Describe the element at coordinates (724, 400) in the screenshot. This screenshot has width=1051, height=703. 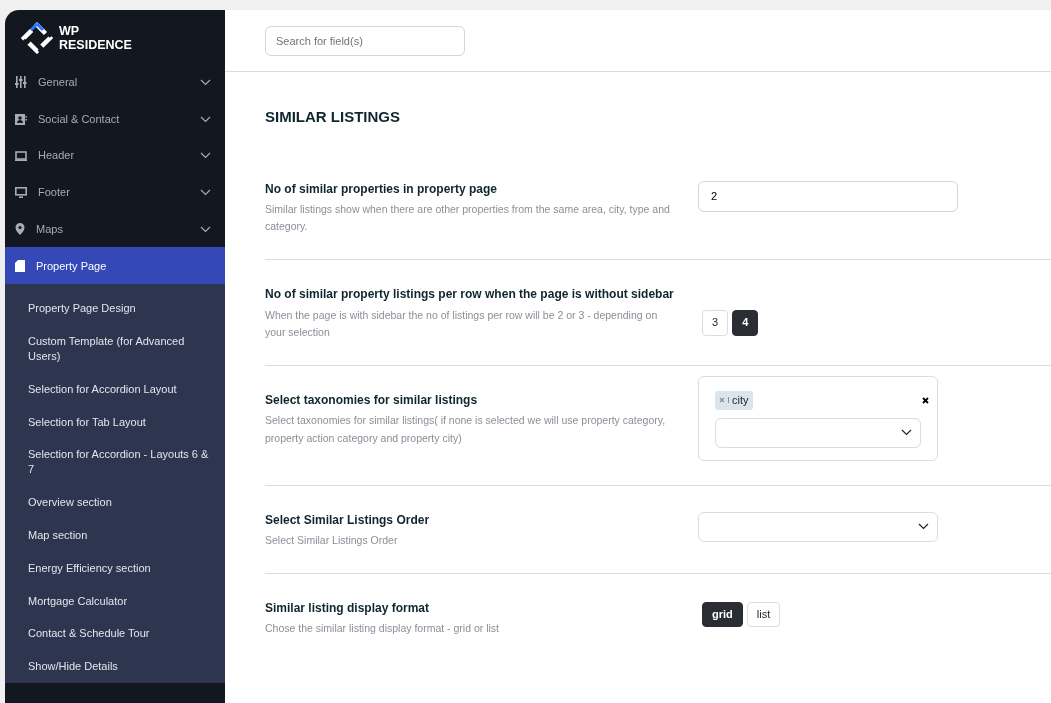
I see `remove-icon` at that location.